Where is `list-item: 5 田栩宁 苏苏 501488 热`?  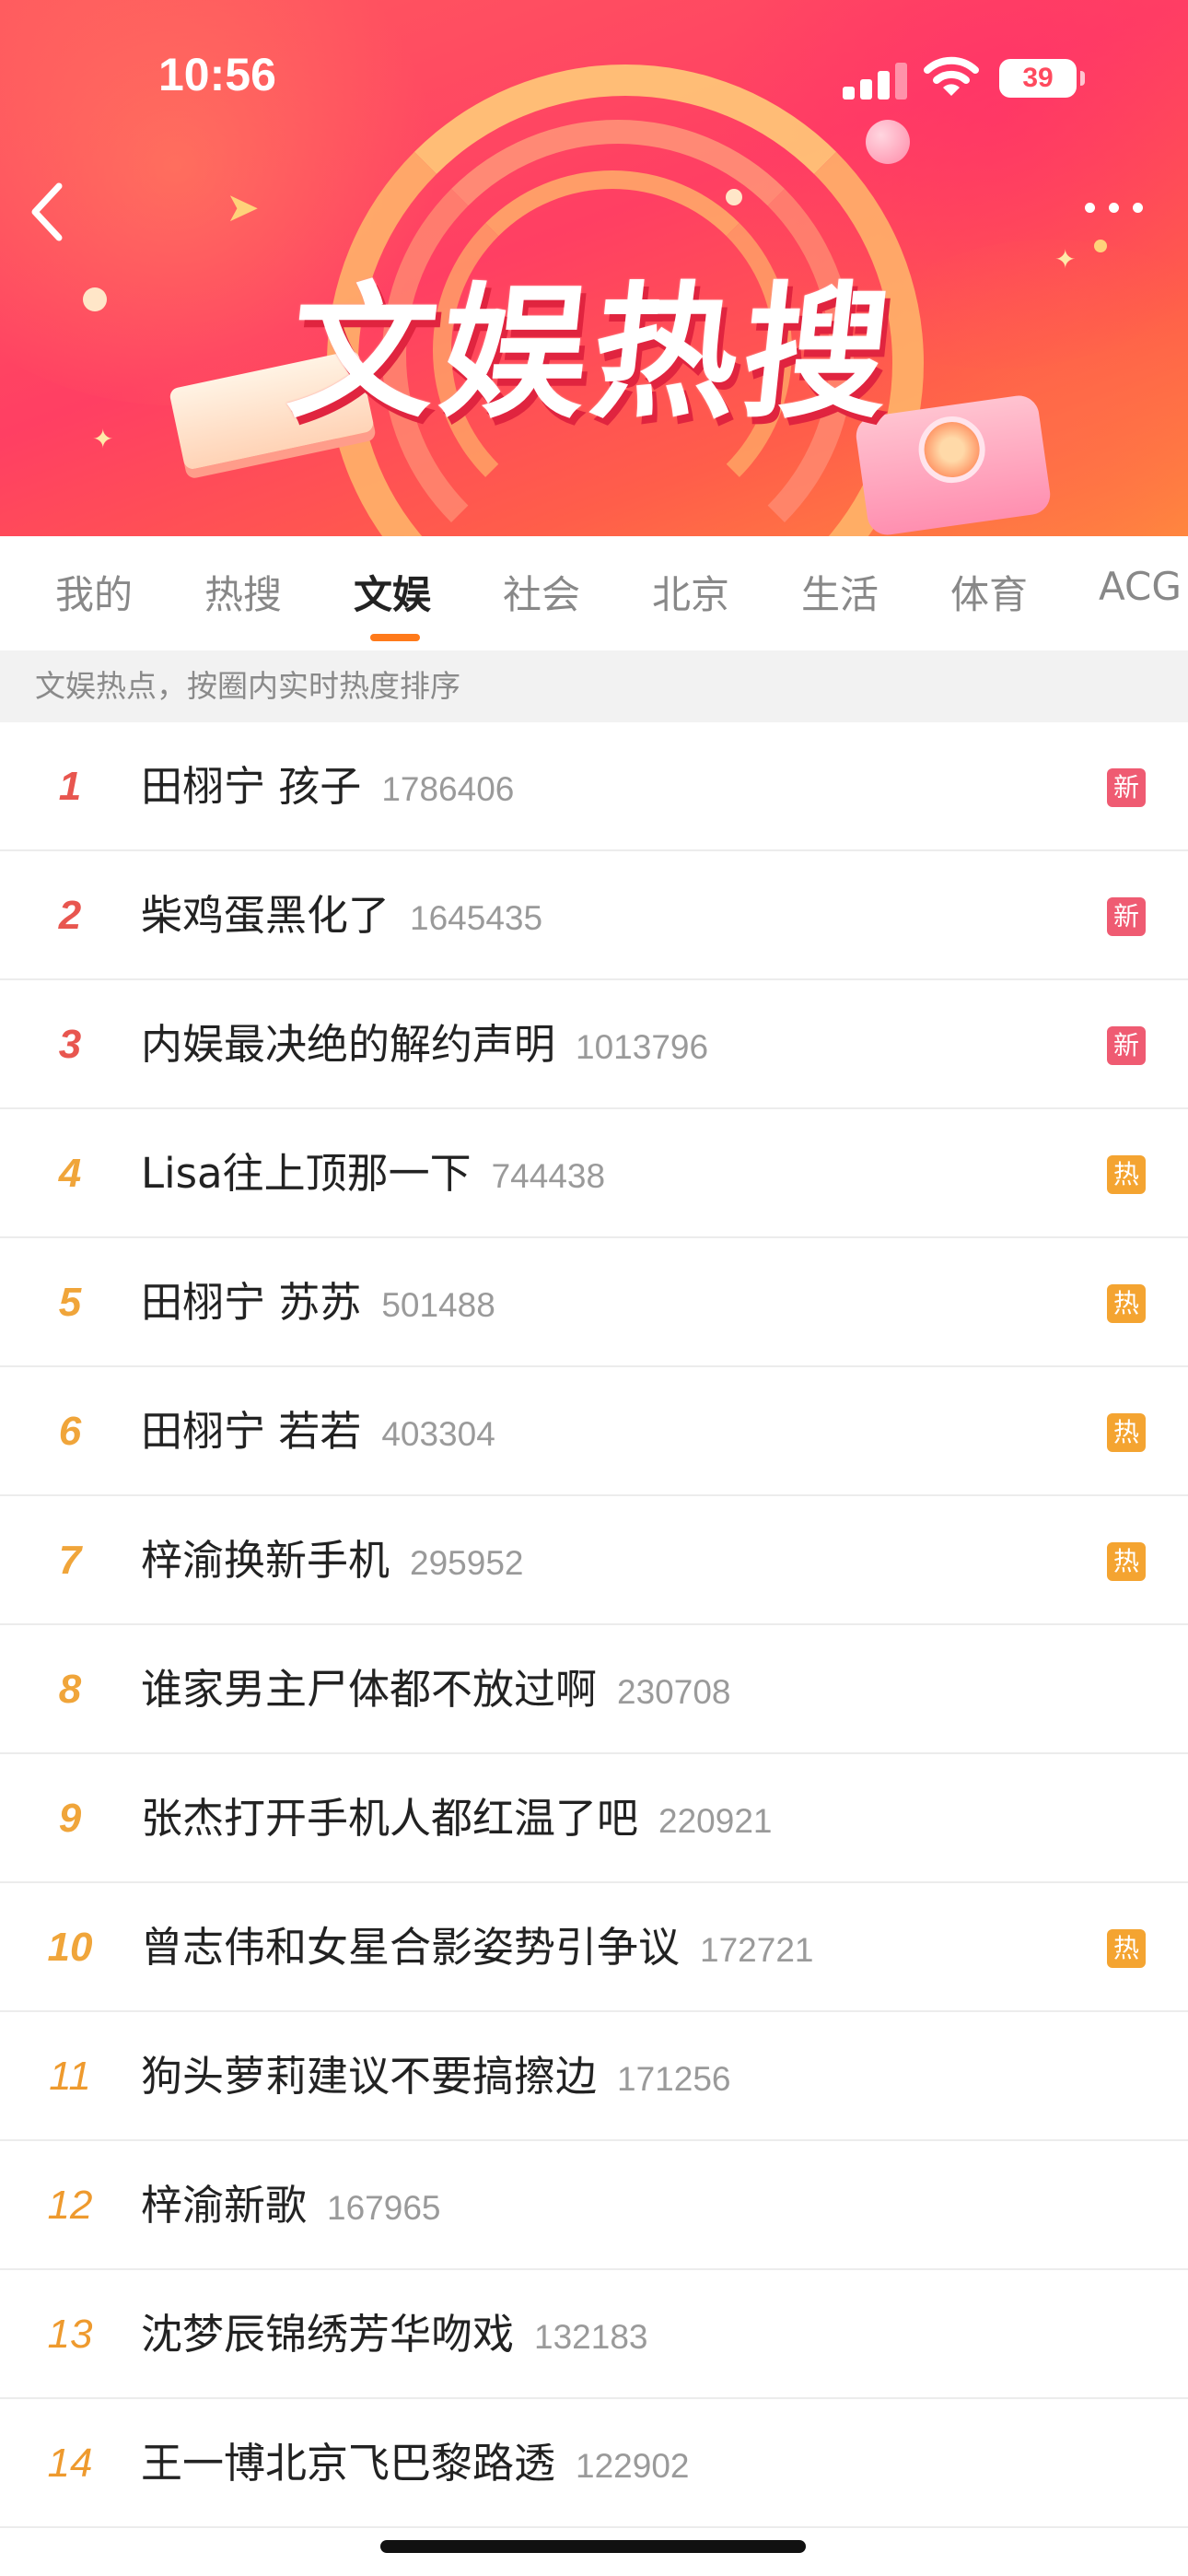
list-item: 5 田栩宁 苏苏 501488 热 is located at coordinates (594, 1302).